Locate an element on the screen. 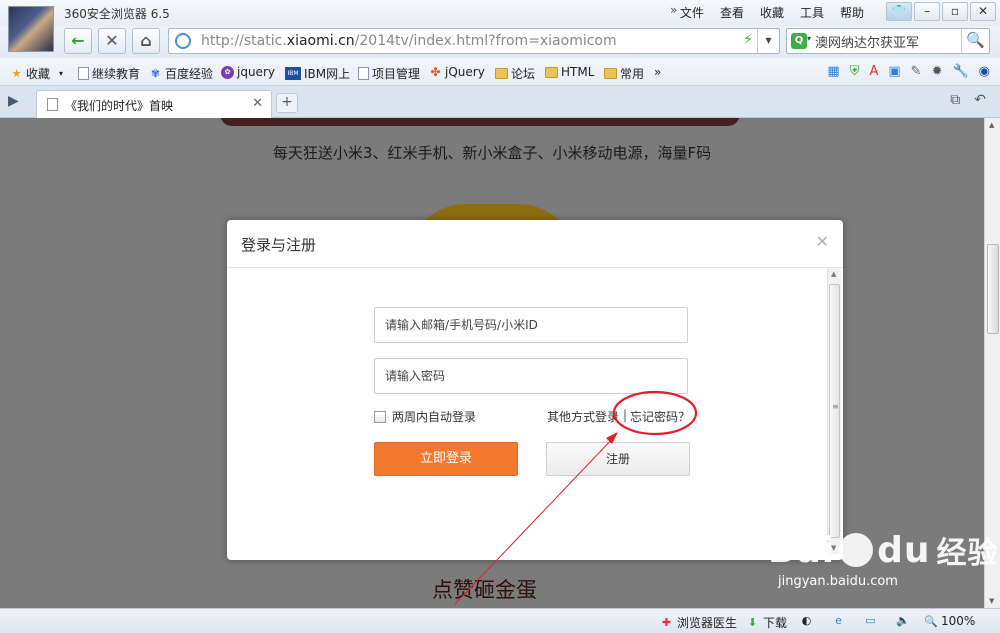  page-banner is located at coordinates (480, 122).